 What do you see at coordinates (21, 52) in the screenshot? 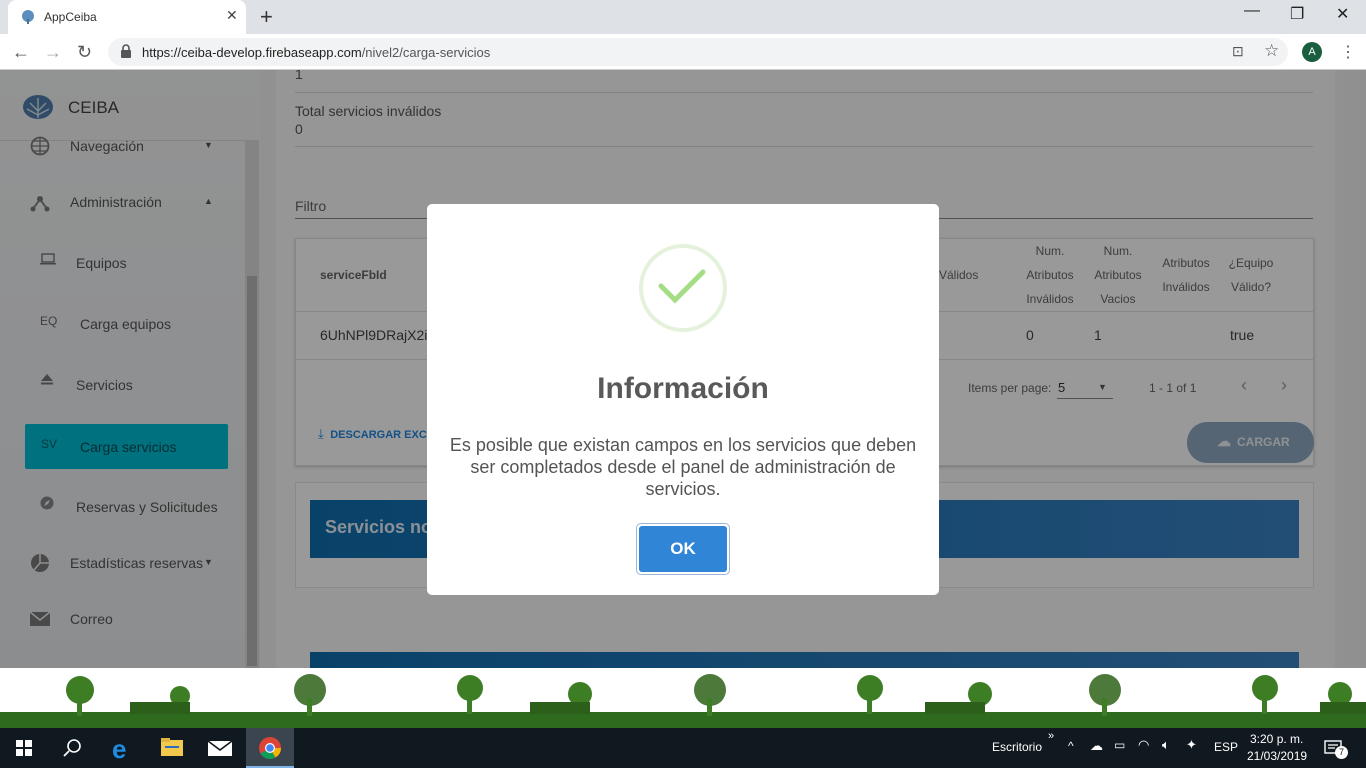
I see `back-icon: ←` at bounding box center [21, 52].